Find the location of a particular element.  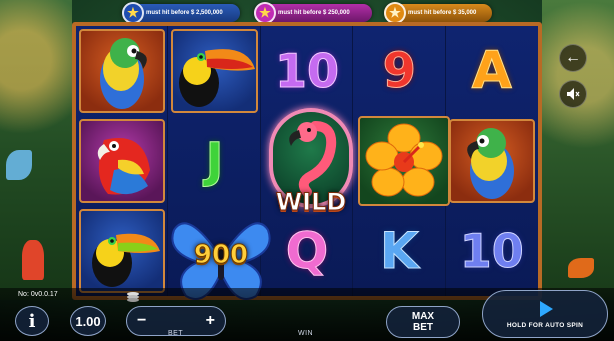

sound-muted-icon is located at coordinates (573, 94).